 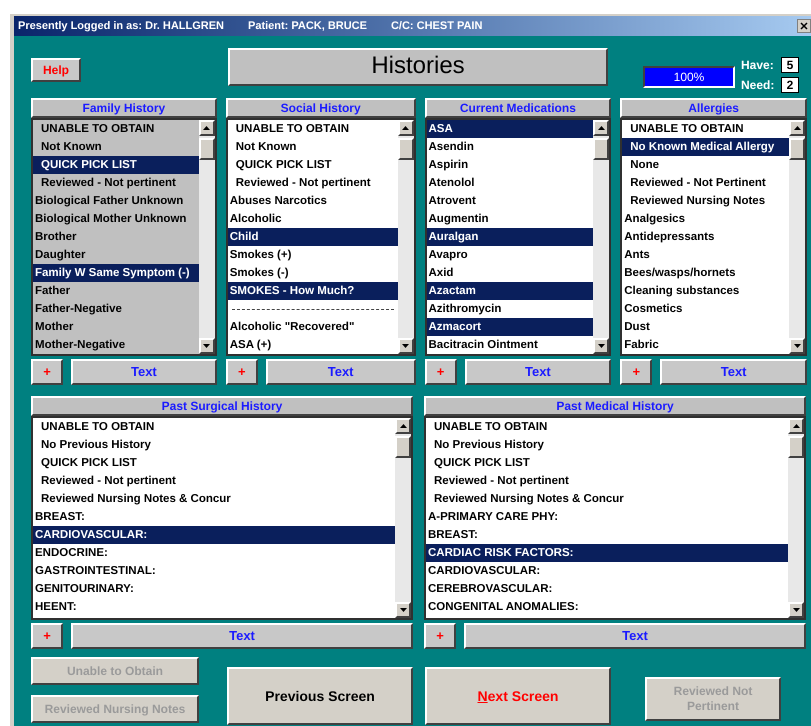 What do you see at coordinates (705, 327) in the screenshot?
I see `list-item: Dust` at bounding box center [705, 327].